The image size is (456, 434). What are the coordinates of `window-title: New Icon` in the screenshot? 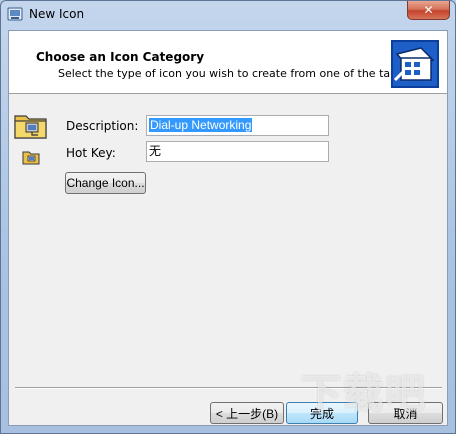 It's located at (57, 14).